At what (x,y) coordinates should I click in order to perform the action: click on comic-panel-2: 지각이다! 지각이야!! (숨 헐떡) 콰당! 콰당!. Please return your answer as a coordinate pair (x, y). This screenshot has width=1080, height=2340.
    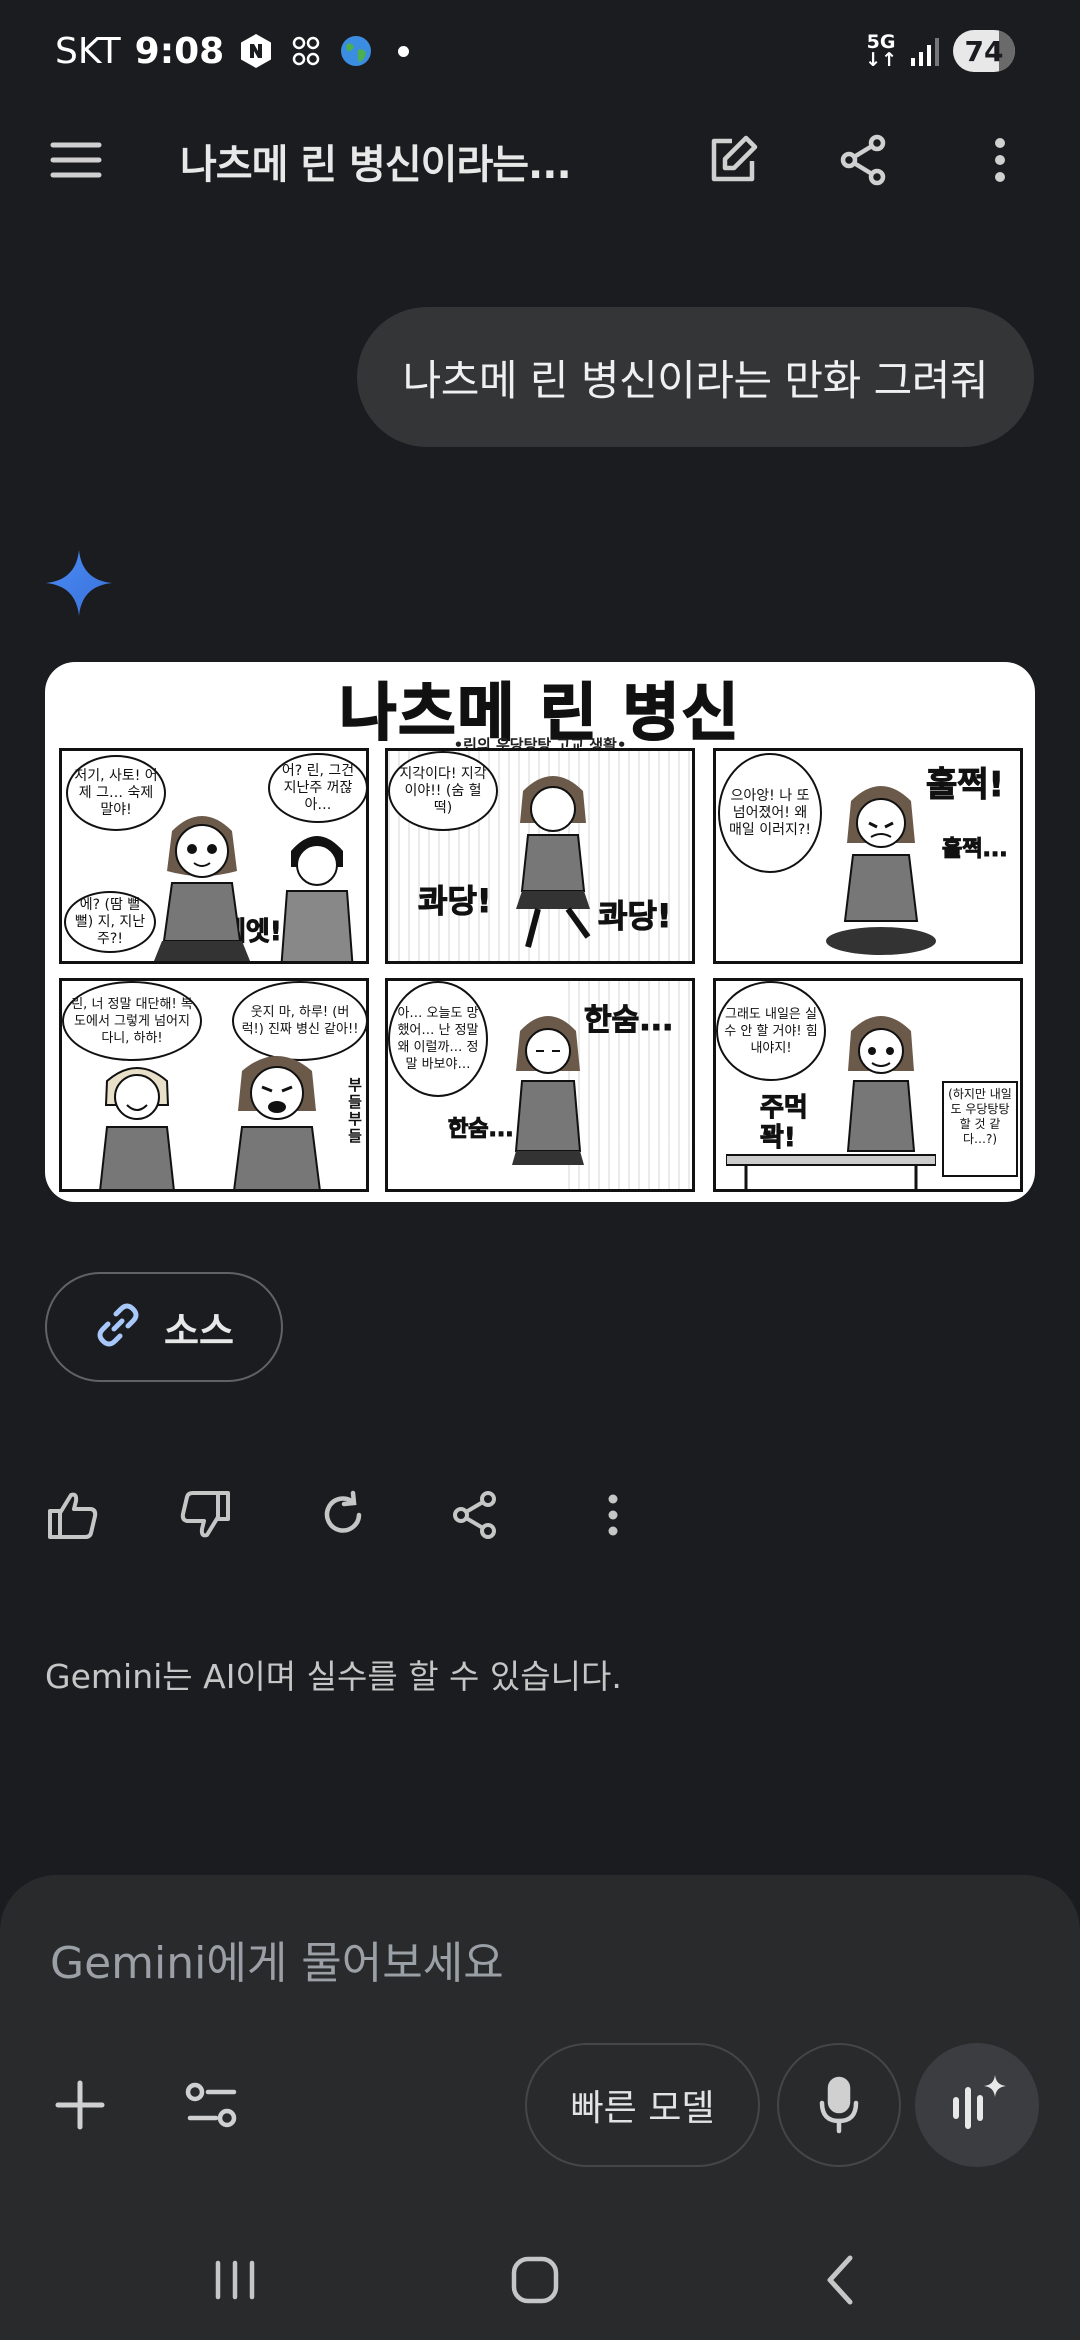
    Looking at the image, I should click on (540, 856).